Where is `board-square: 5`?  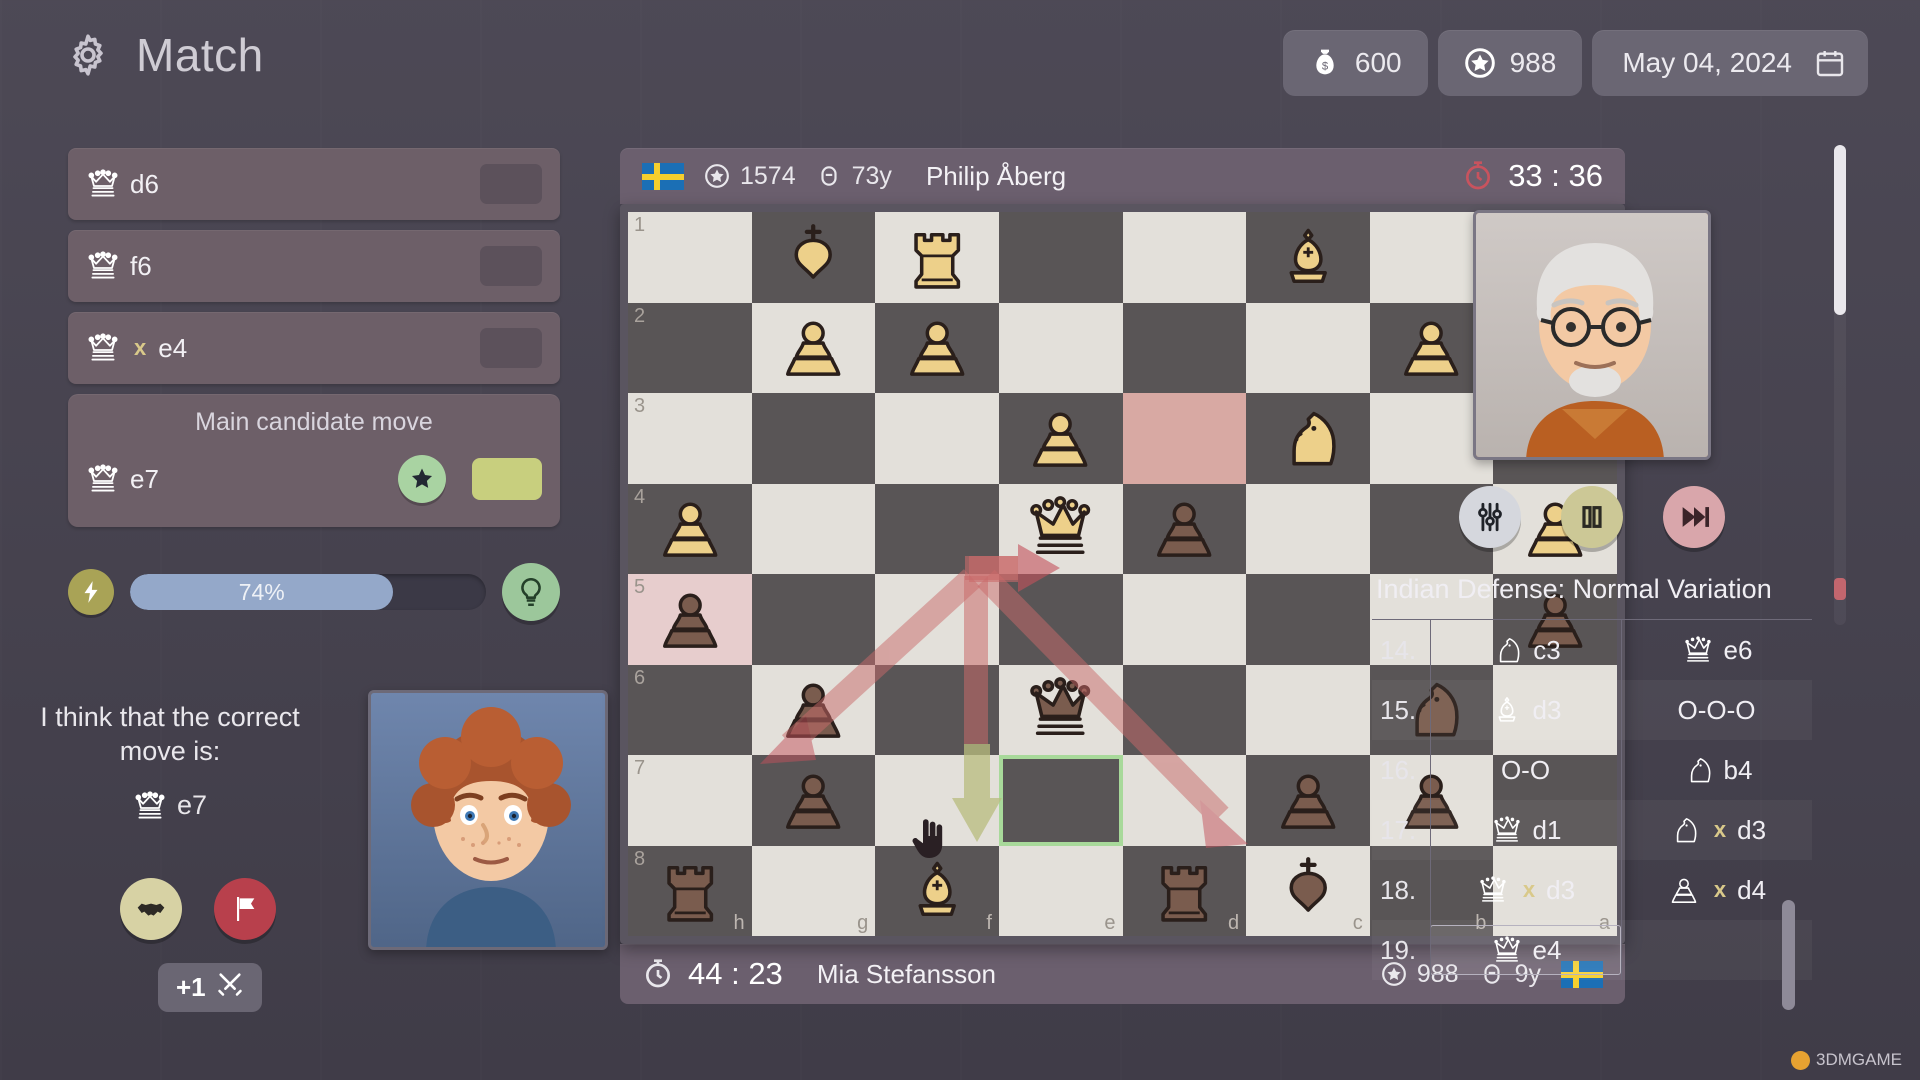
board-square: 5 is located at coordinates (690, 619).